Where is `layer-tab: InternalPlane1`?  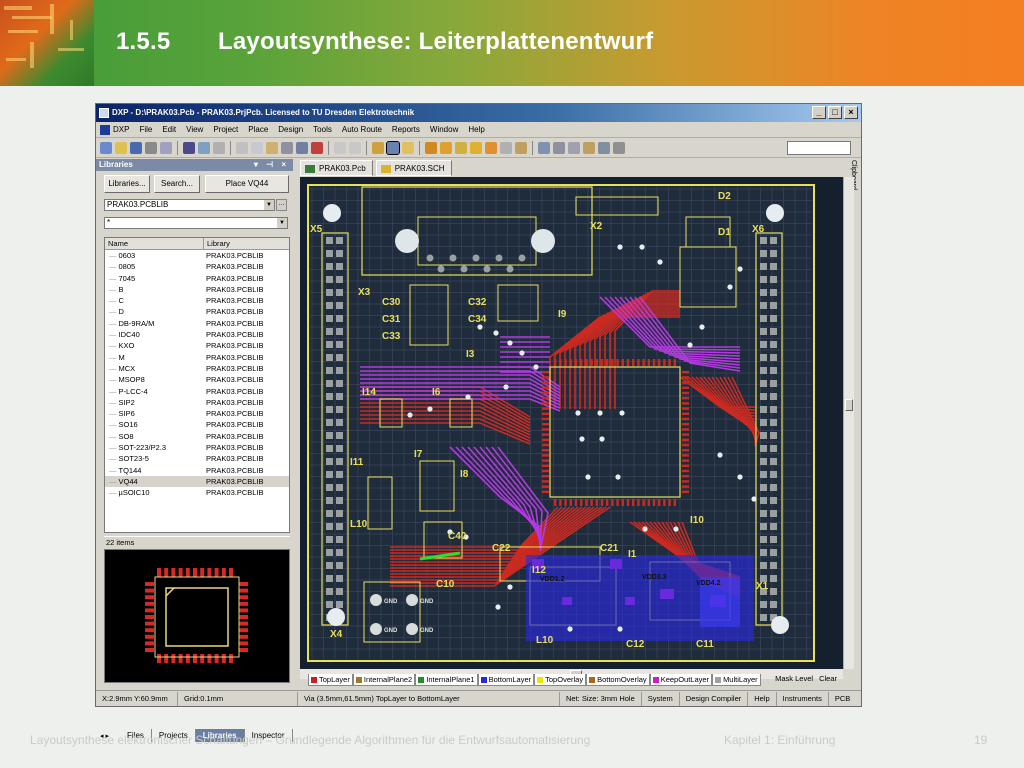
layer-tab: InternalPlane1 is located at coordinates (446, 680).